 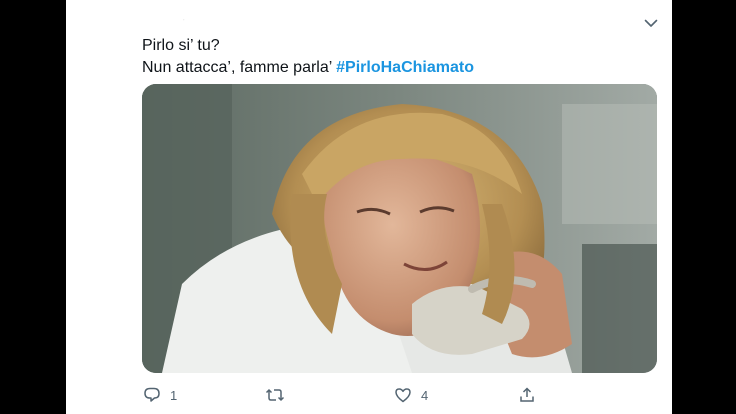 What do you see at coordinates (403, 395) in the screenshot?
I see `heart-icon` at bounding box center [403, 395].